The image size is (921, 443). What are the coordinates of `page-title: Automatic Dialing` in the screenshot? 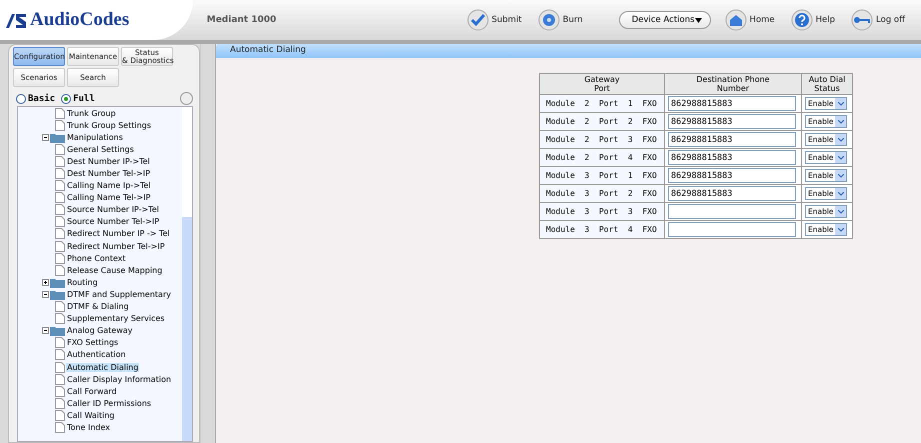 It's located at (268, 50).